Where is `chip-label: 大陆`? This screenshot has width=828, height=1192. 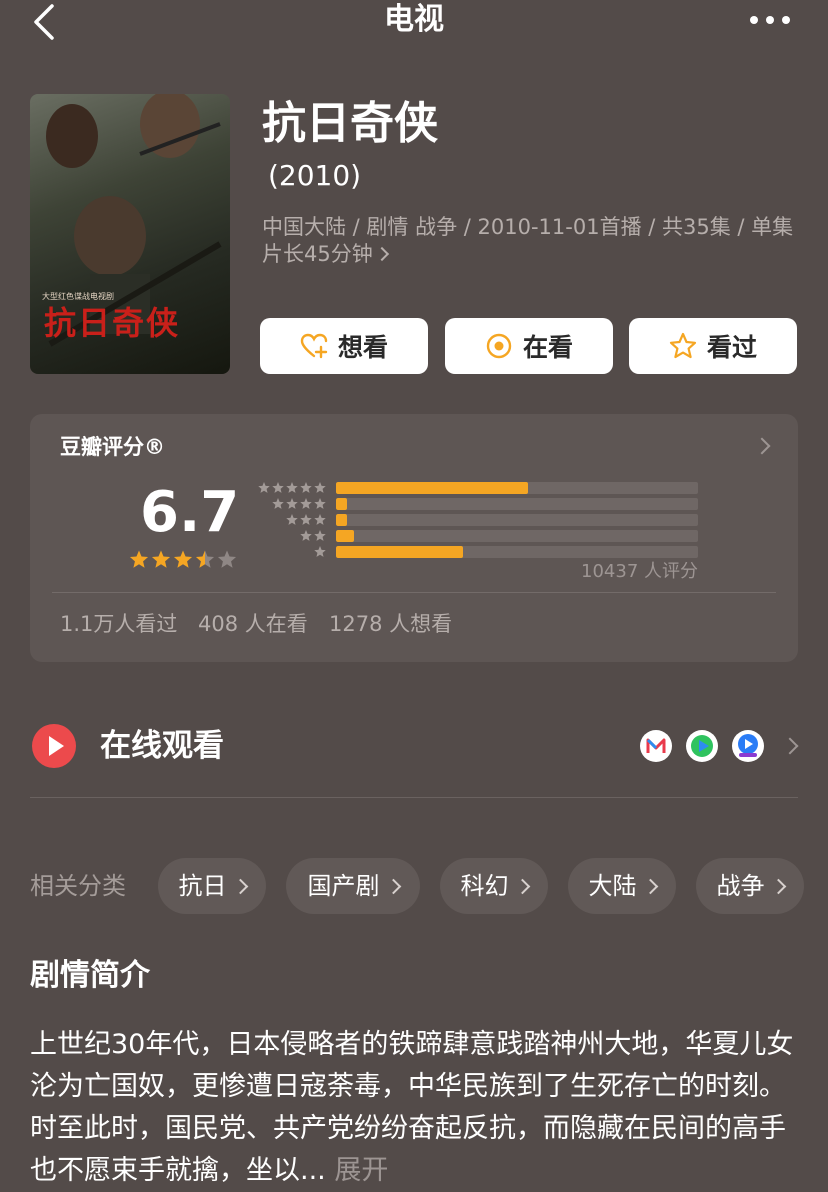
chip-label: 大陆 is located at coordinates (612, 886).